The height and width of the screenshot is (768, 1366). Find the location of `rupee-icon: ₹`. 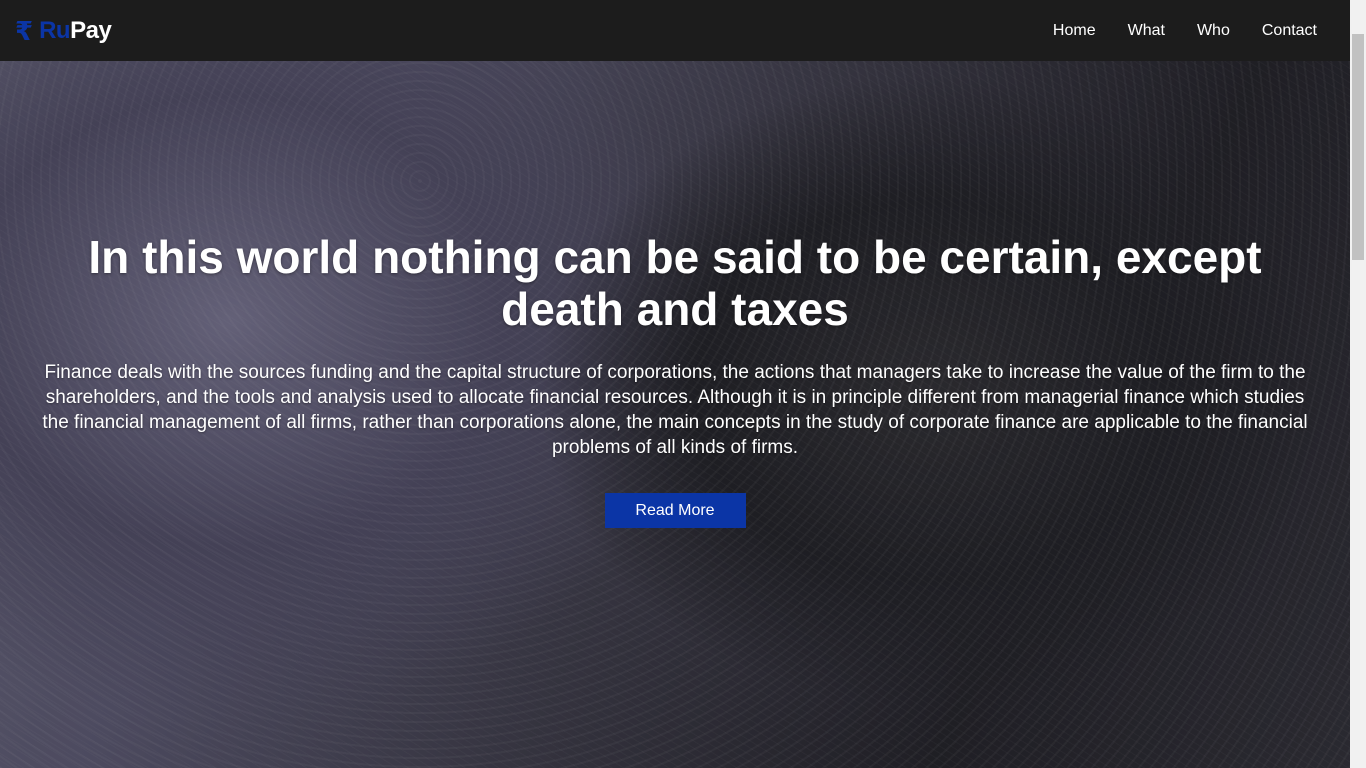

rupee-icon: ₹ is located at coordinates (24, 30).